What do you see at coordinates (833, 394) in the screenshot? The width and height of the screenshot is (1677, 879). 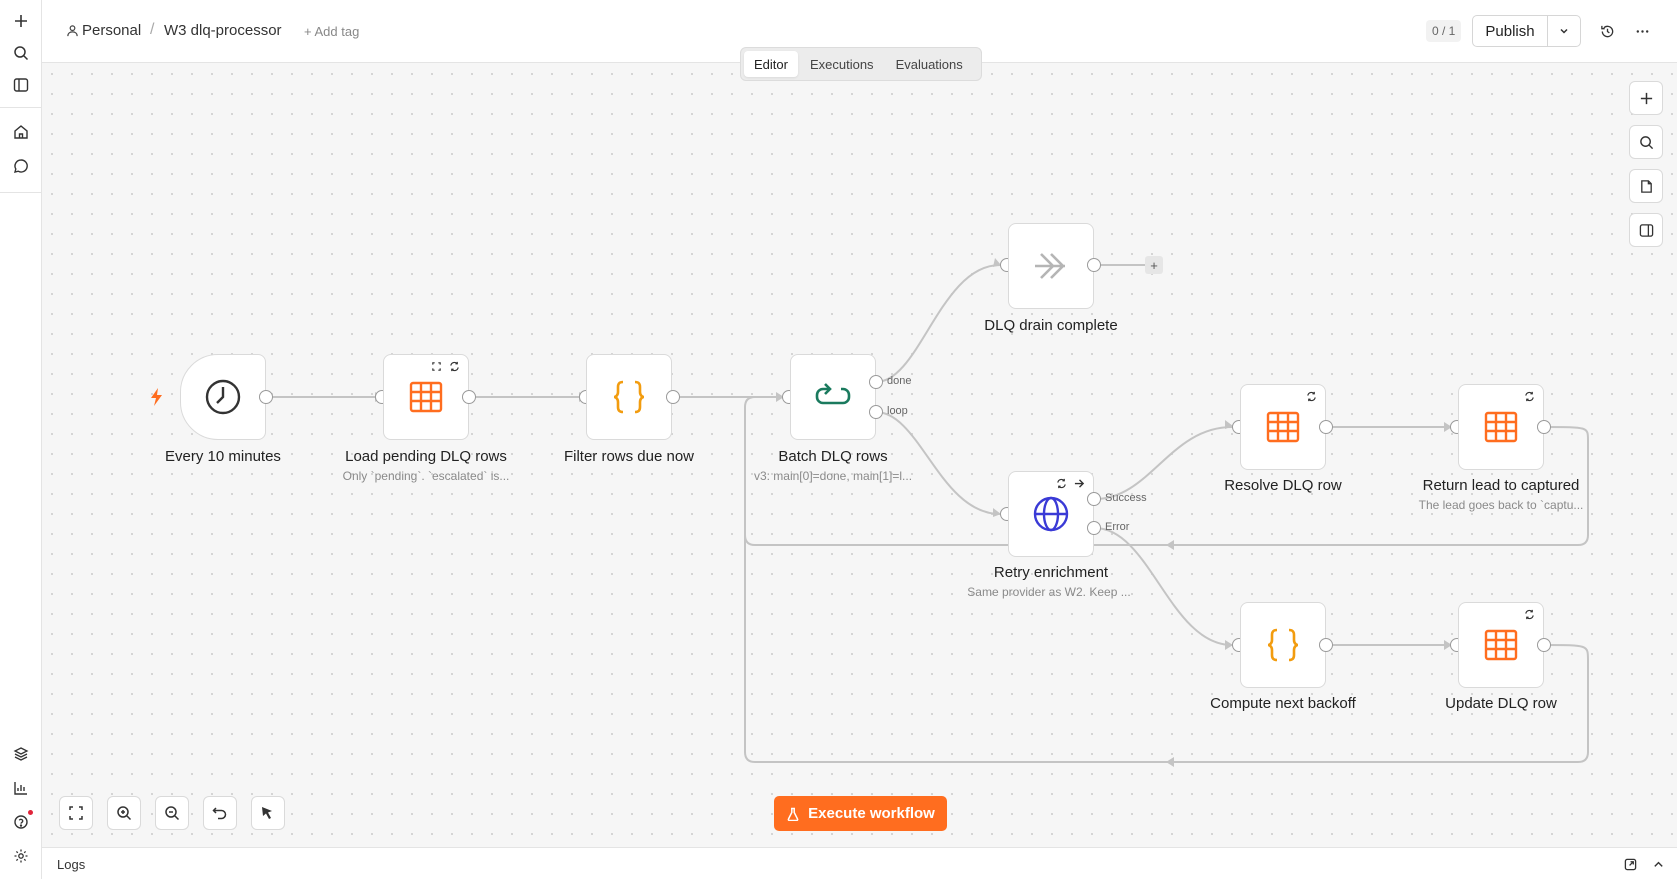 I see `loop-icon` at bounding box center [833, 394].